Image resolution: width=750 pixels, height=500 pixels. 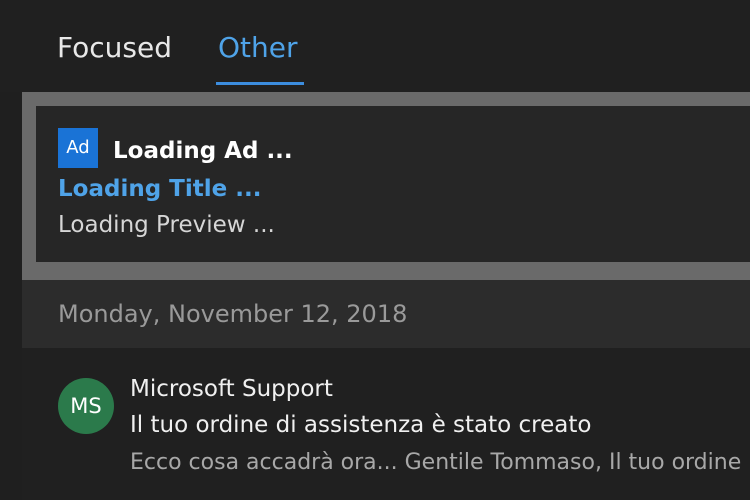 I want to click on tab-focused: Focused, so click(x=114, y=48).